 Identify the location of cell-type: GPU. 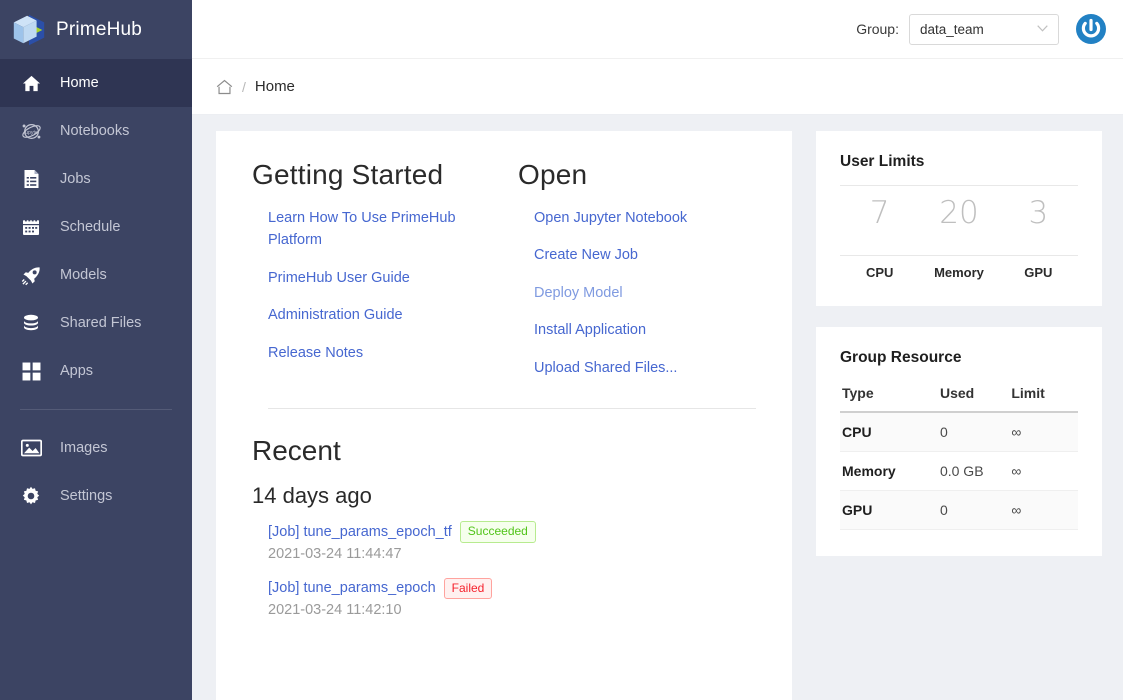
(890, 510).